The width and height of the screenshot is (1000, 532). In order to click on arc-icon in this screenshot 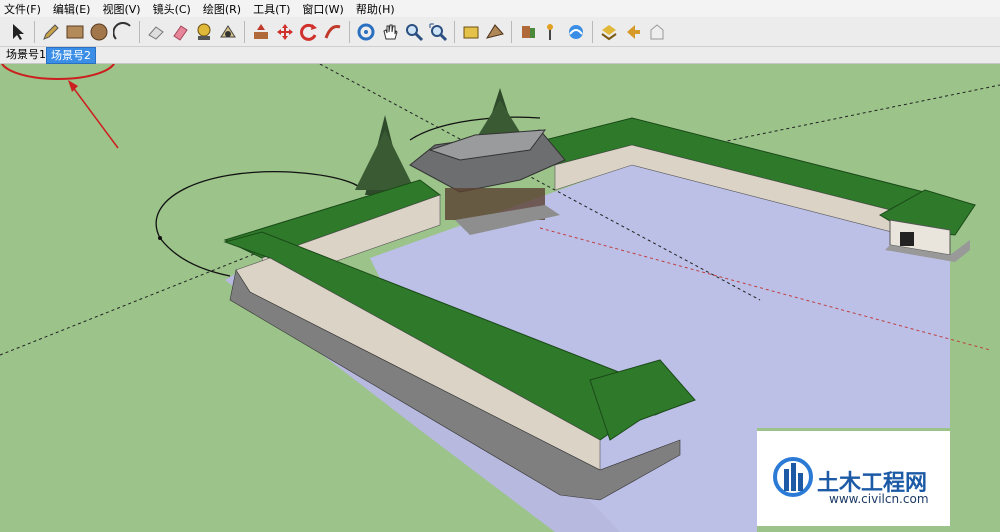, I will do `click(123, 32)`.